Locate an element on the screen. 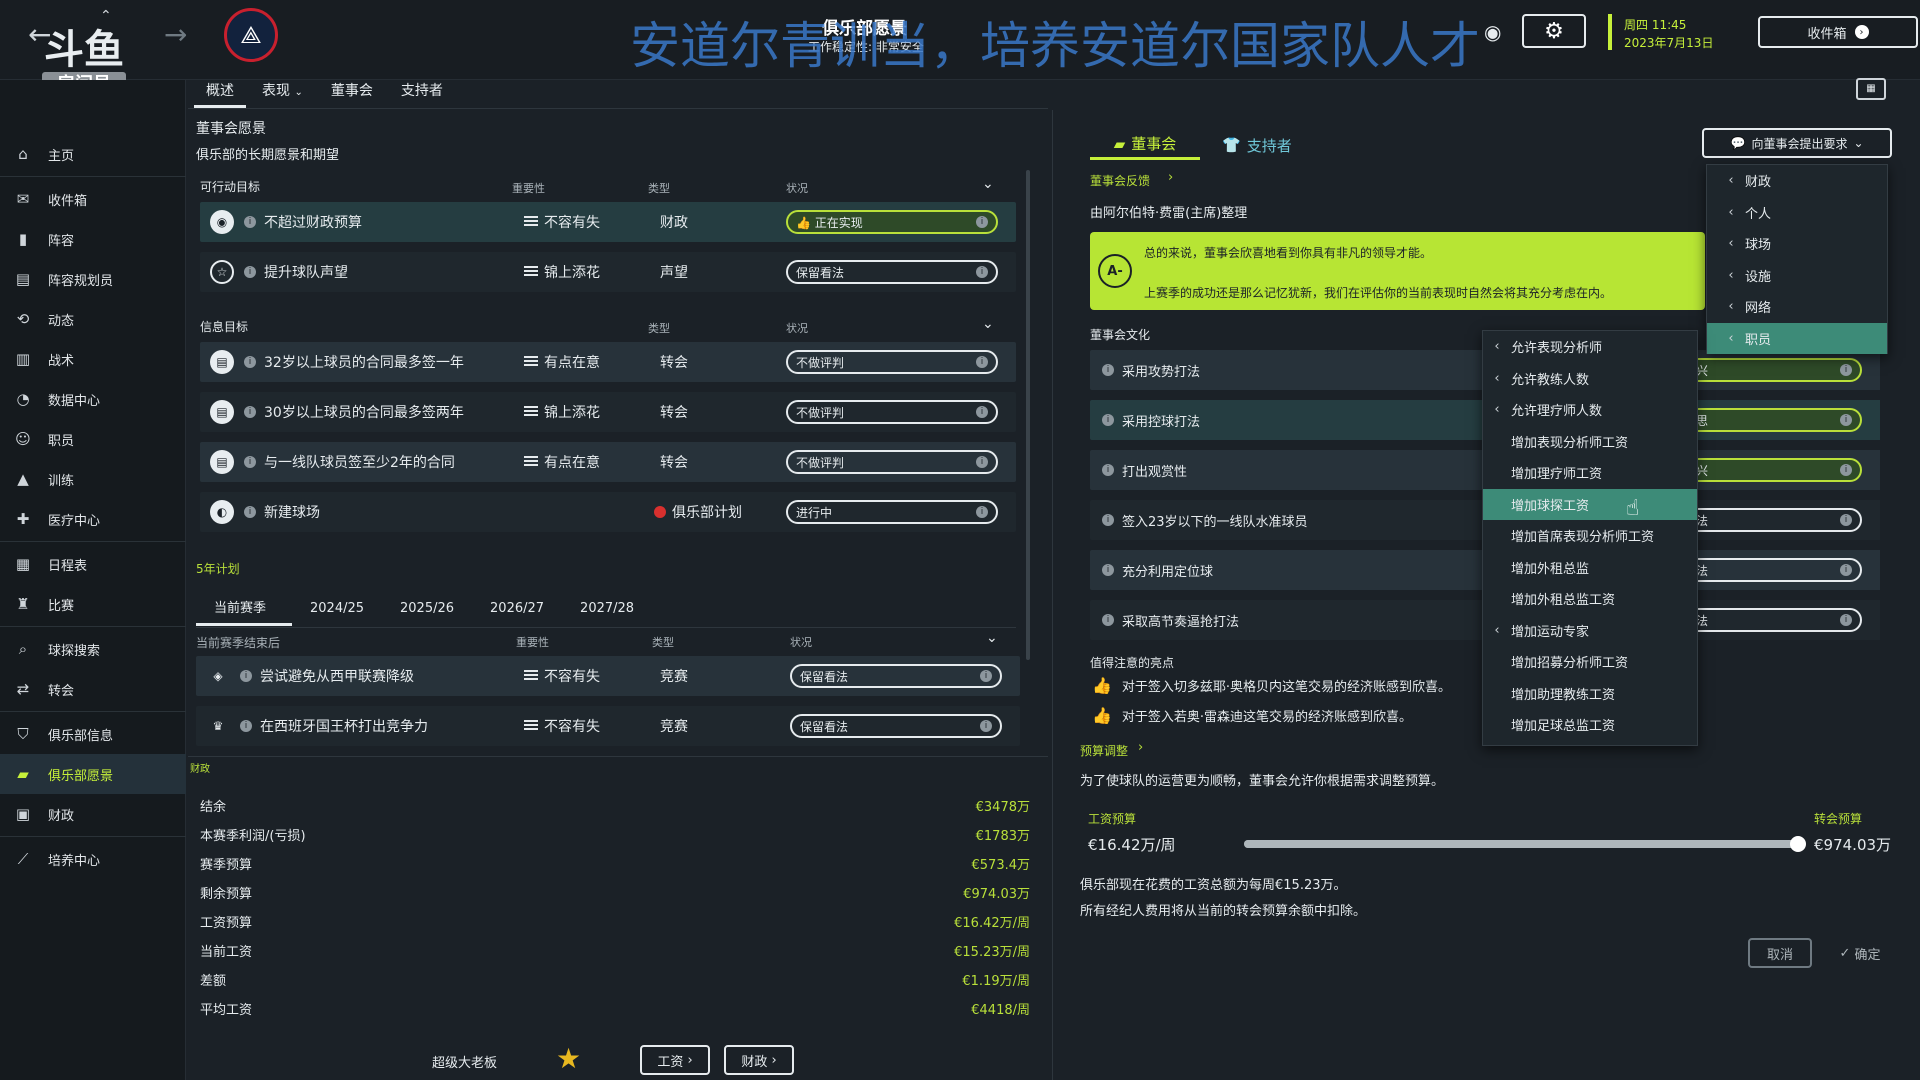  board-vision-title: 董事会愿景 is located at coordinates (231, 129).